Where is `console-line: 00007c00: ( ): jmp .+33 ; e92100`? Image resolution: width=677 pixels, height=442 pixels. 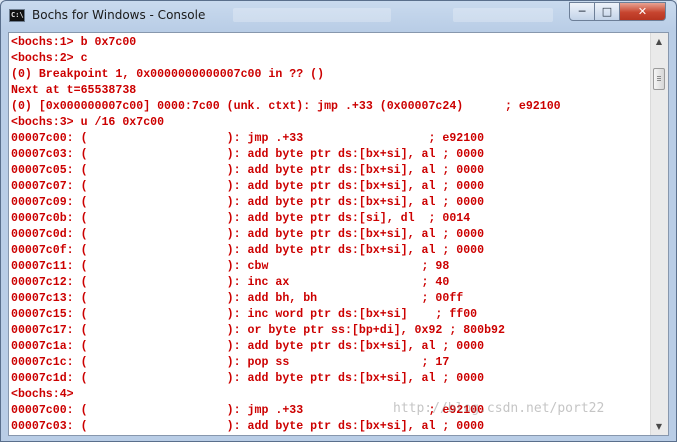 console-line: 00007c00: ( ): jmp .+33 ; e92100 is located at coordinates (248, 138).